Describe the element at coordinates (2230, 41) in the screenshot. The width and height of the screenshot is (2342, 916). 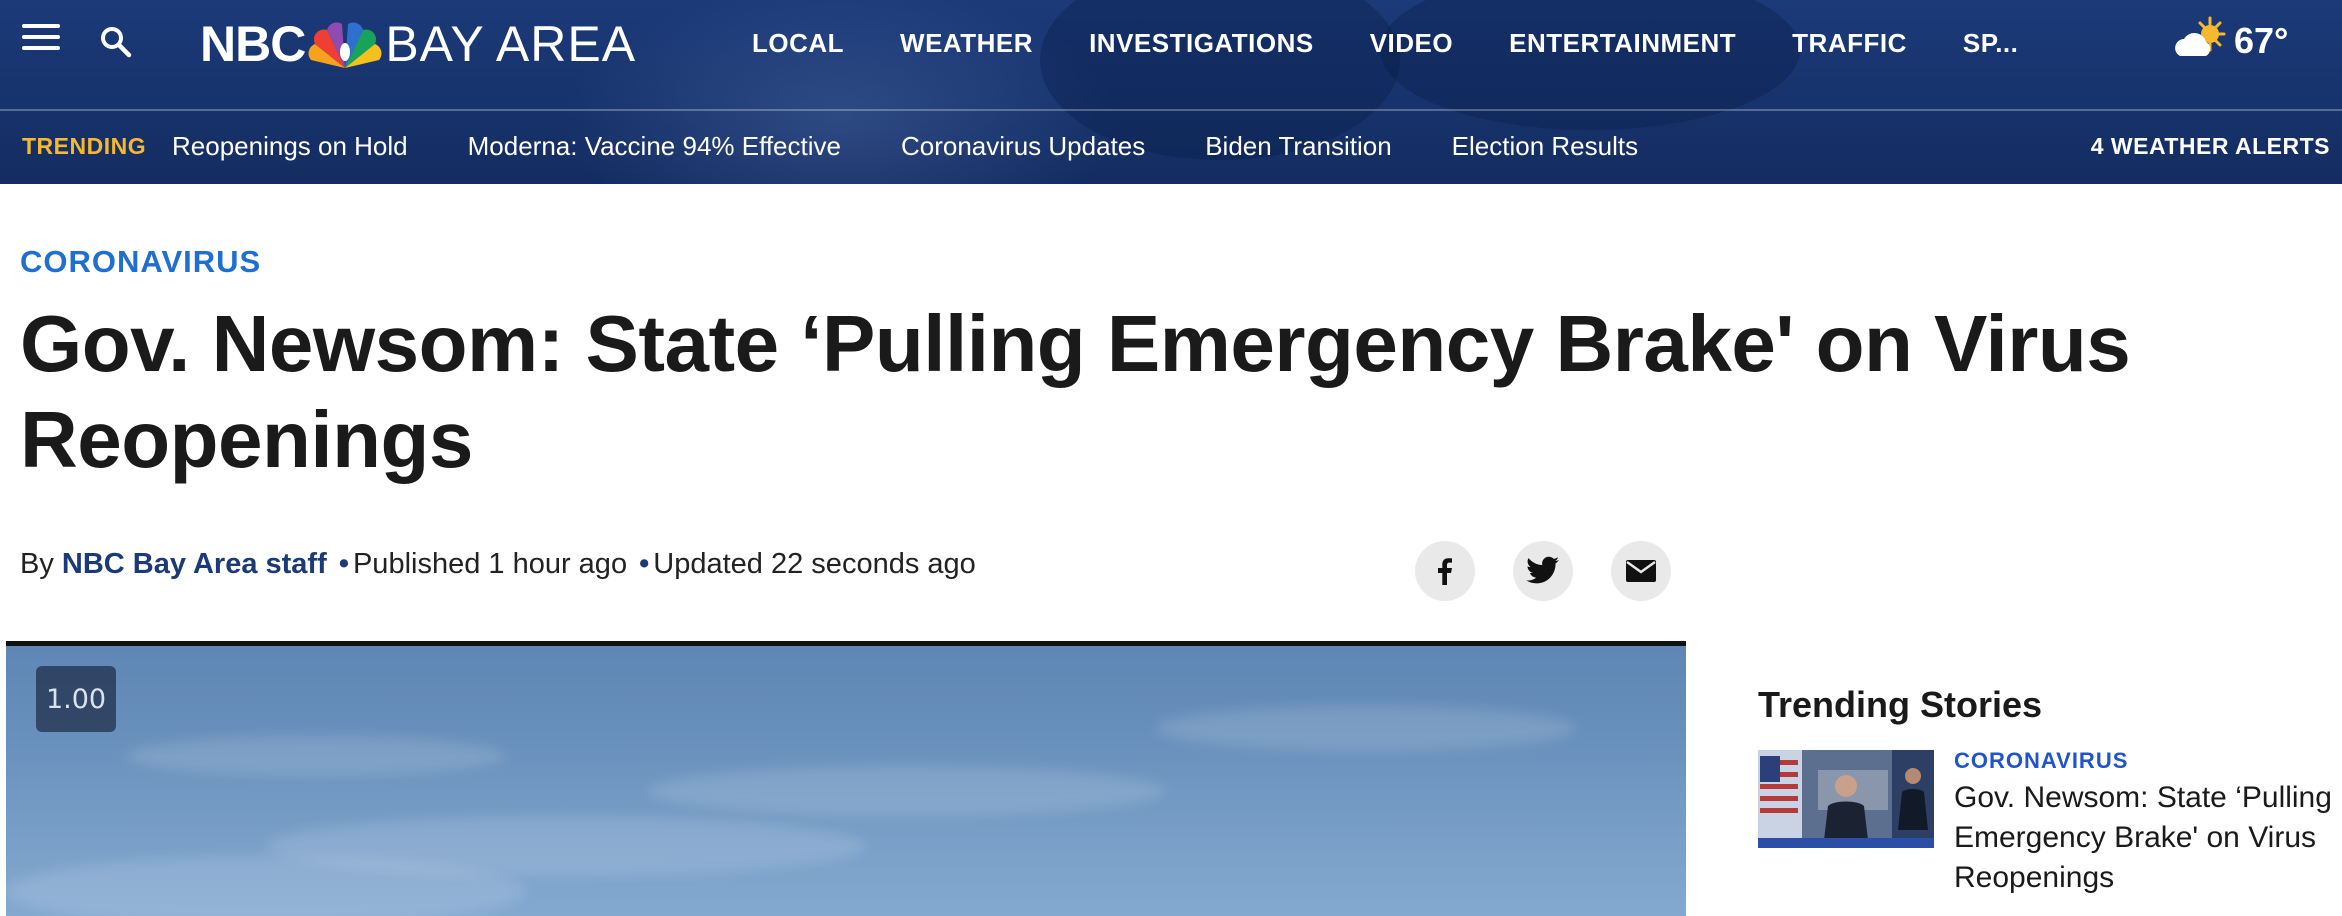
I see `weather-widget: 67°` at that location.